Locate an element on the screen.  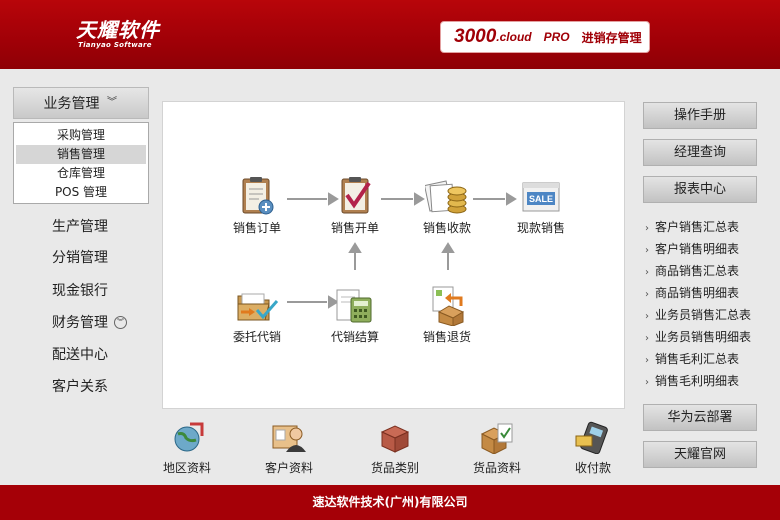
logo-sub: Tianyao Software is located at coordinates (115, 45).